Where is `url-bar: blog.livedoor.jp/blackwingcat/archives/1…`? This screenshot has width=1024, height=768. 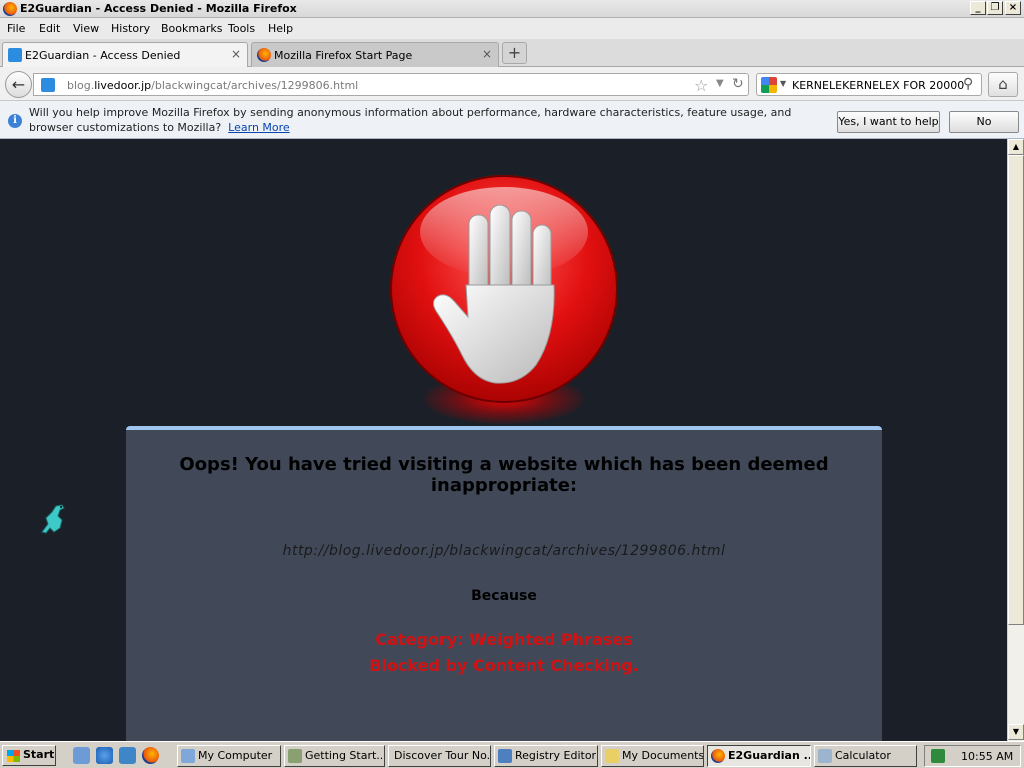
url-bar: blog.livedoor.jp/blackwingcat/archives/1… is located at coordinates (391, 84).